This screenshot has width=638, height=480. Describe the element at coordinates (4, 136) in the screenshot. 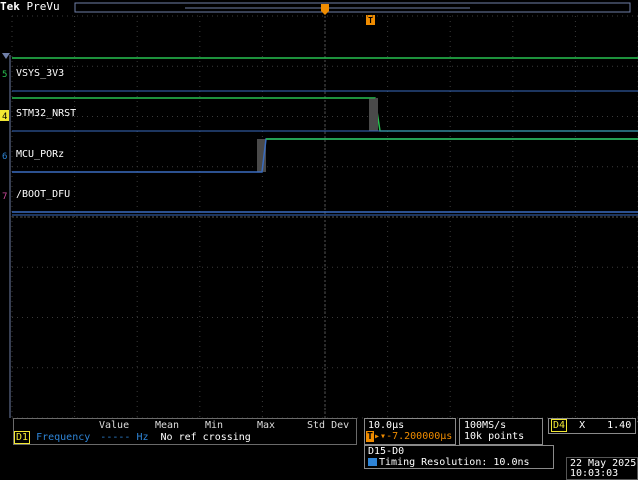

I see `channel-markers: 5 4 6 7` at that location.